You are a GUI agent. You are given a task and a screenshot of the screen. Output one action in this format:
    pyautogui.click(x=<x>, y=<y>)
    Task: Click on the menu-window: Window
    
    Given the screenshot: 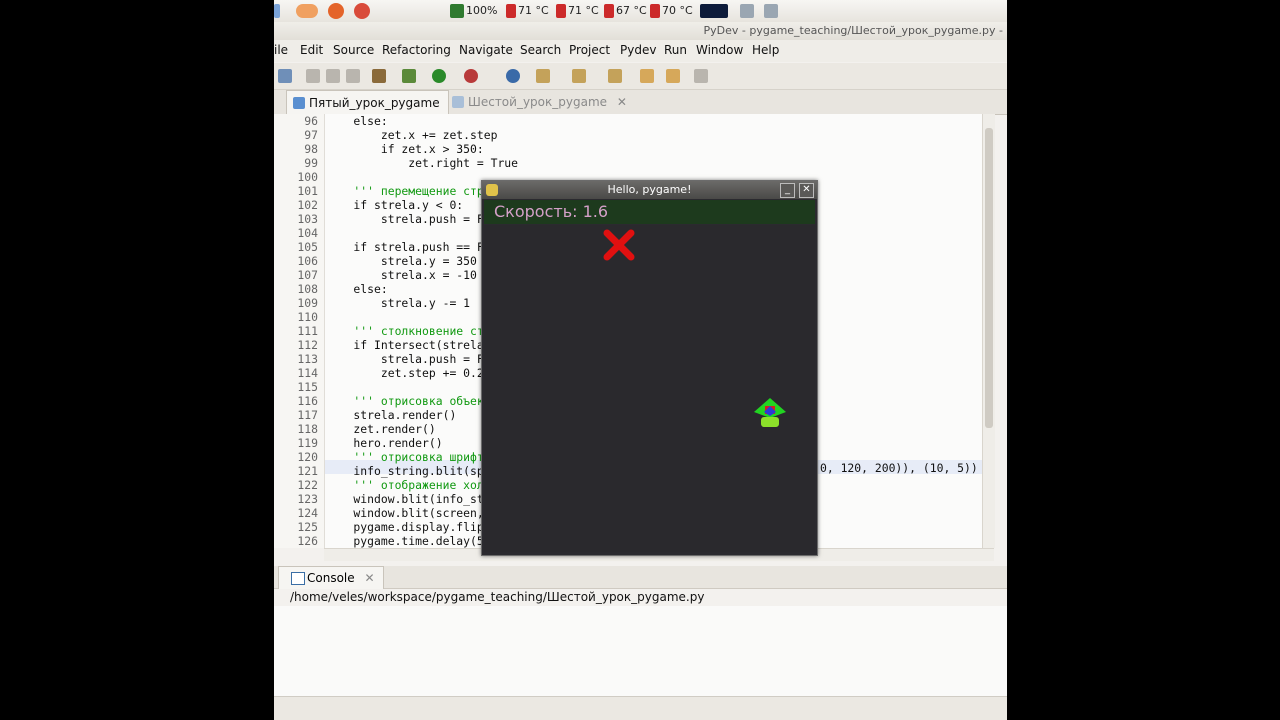 What is the action you would take?
    pyautogui.click(x=719, y=50)
    